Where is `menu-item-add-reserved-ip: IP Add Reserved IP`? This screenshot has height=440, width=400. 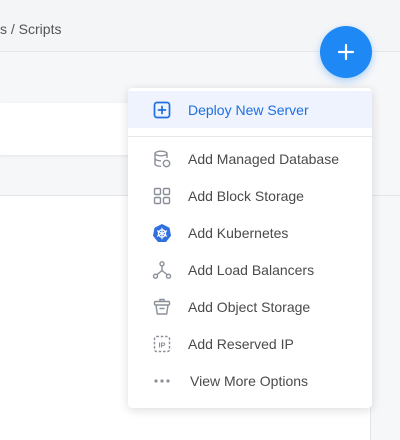 menu-item-add-reserved-ip: IP Add Reserved IP is located at coordinates (250, 343).